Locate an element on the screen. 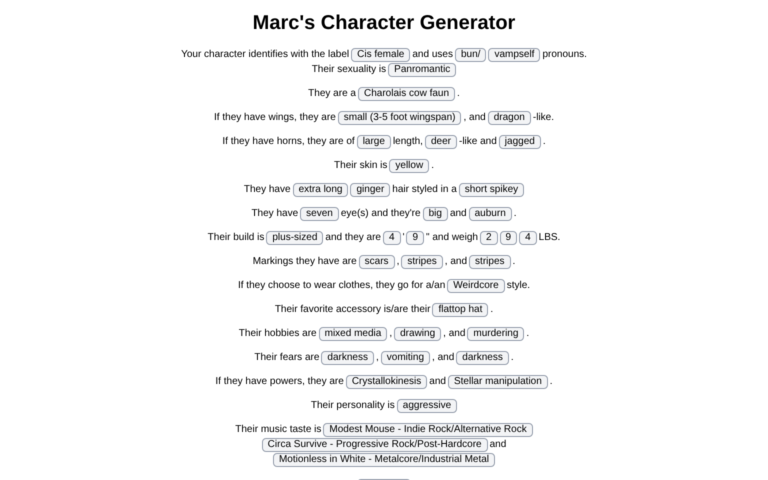  label-text: If they have wings, they are is located at coordinates (275, 117).